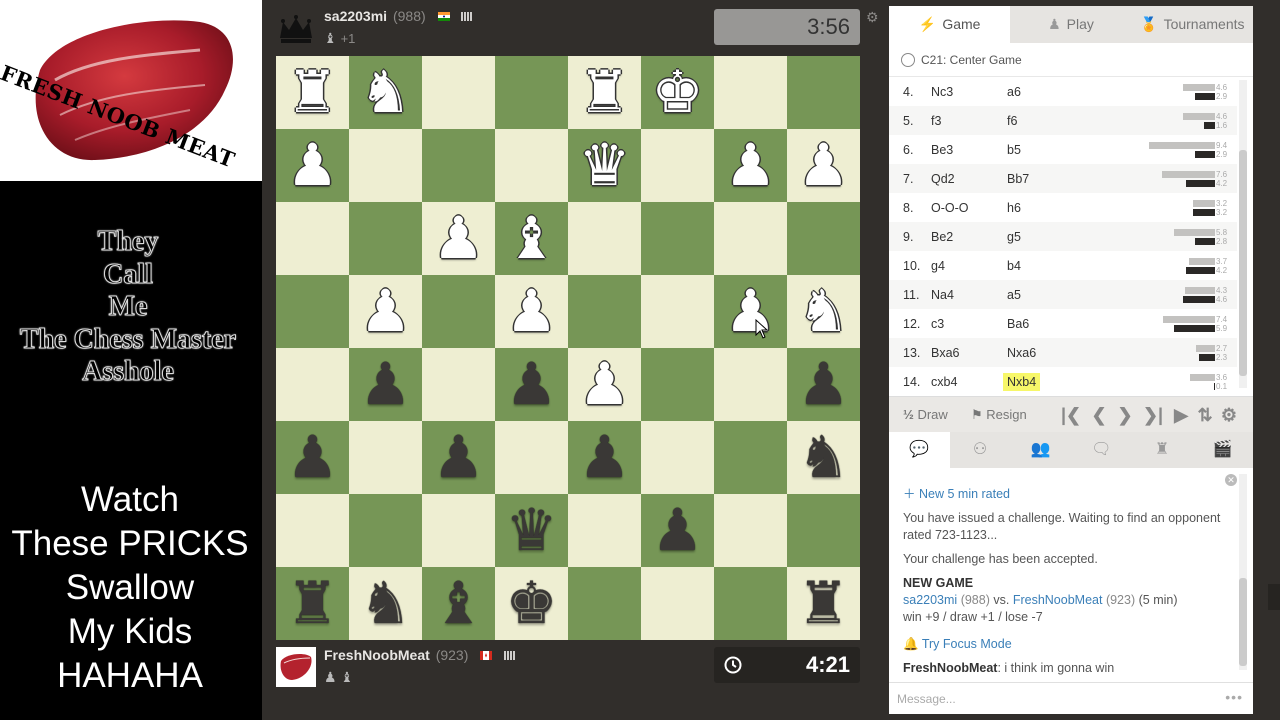 The width and height of the screenshot is (1280, 720). Describe the element at coordinates (1099, 415) in the screenshot. I see `previous-move-icon: ❮` at that location.